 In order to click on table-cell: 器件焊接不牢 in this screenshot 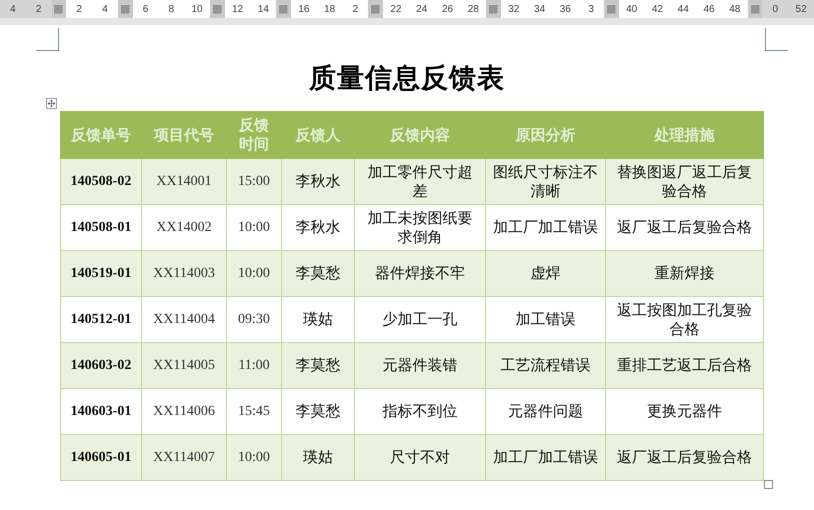, I will do `click(420, 273)`.